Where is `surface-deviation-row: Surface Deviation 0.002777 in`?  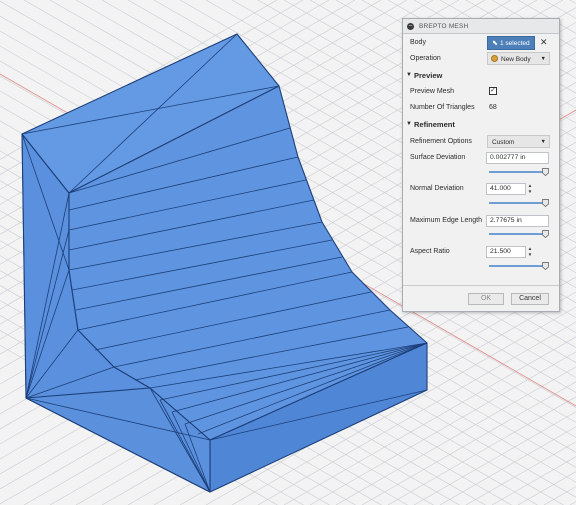
surface-deviation-row: Surface Deviation 0.002777 in is located at coordinates (481, 158).